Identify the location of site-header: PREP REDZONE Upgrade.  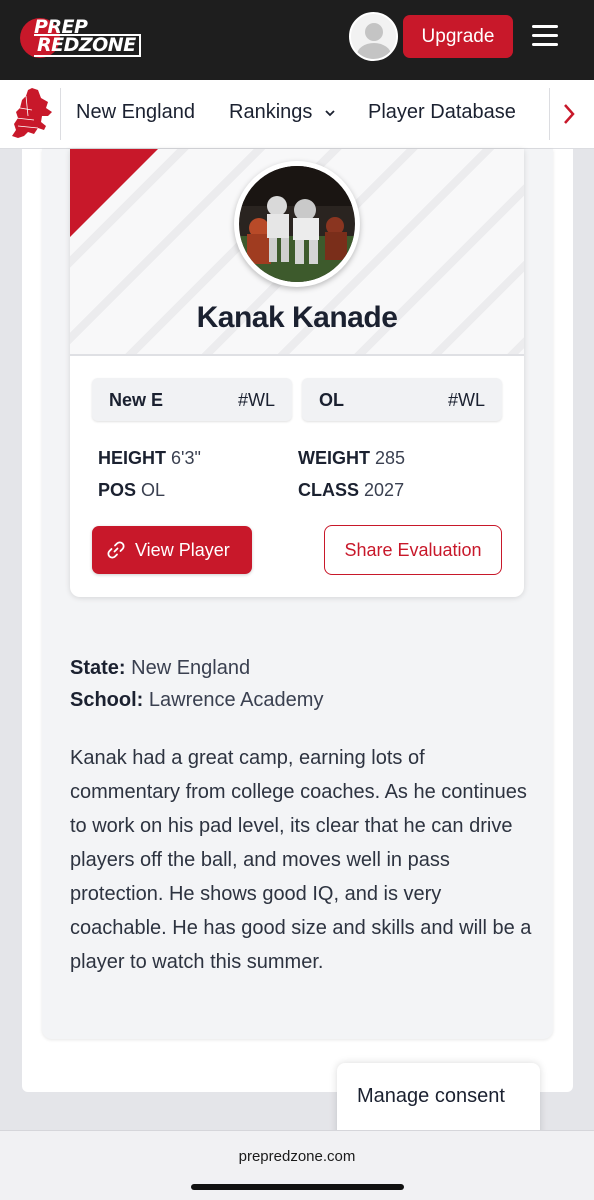
(297, 40).